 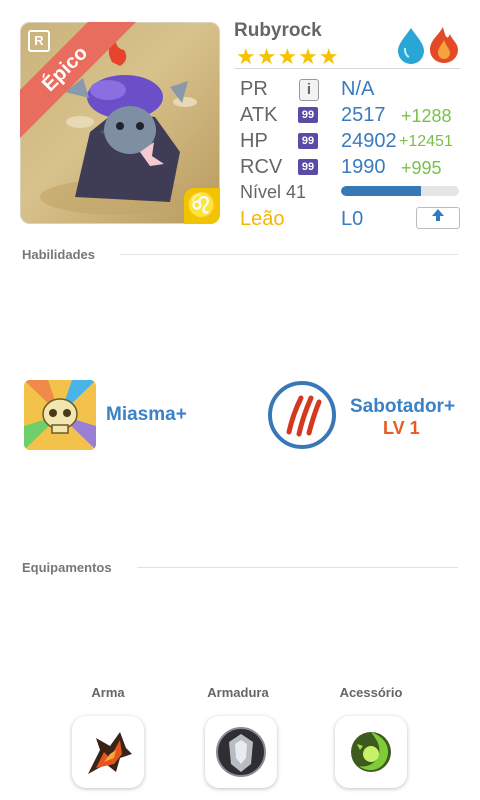 I want to click on zodiac-sign-label: Leão, so click(x=262, y=219).